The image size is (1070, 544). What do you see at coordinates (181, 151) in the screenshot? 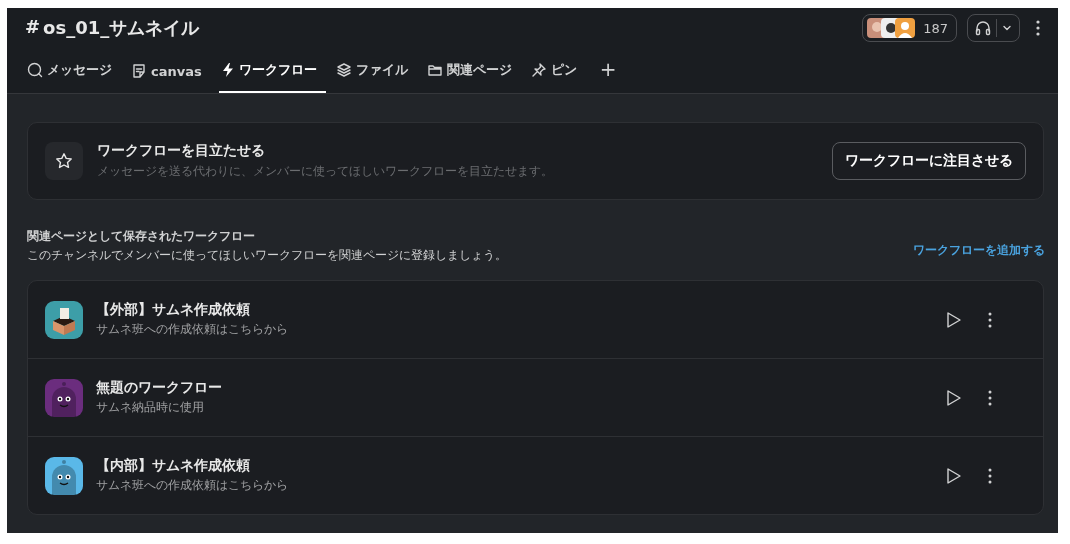
I see `card-title: ワークフローを目立たせる` at bounding box center [181, 151].